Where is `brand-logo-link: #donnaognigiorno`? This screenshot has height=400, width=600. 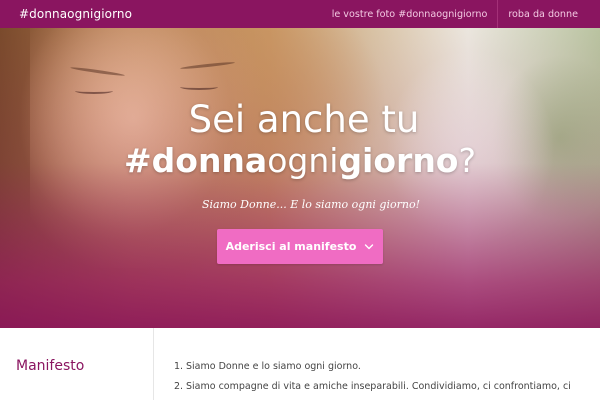 brand-logo-link: #donnaognigiorno is located at coordinates (66, 14).